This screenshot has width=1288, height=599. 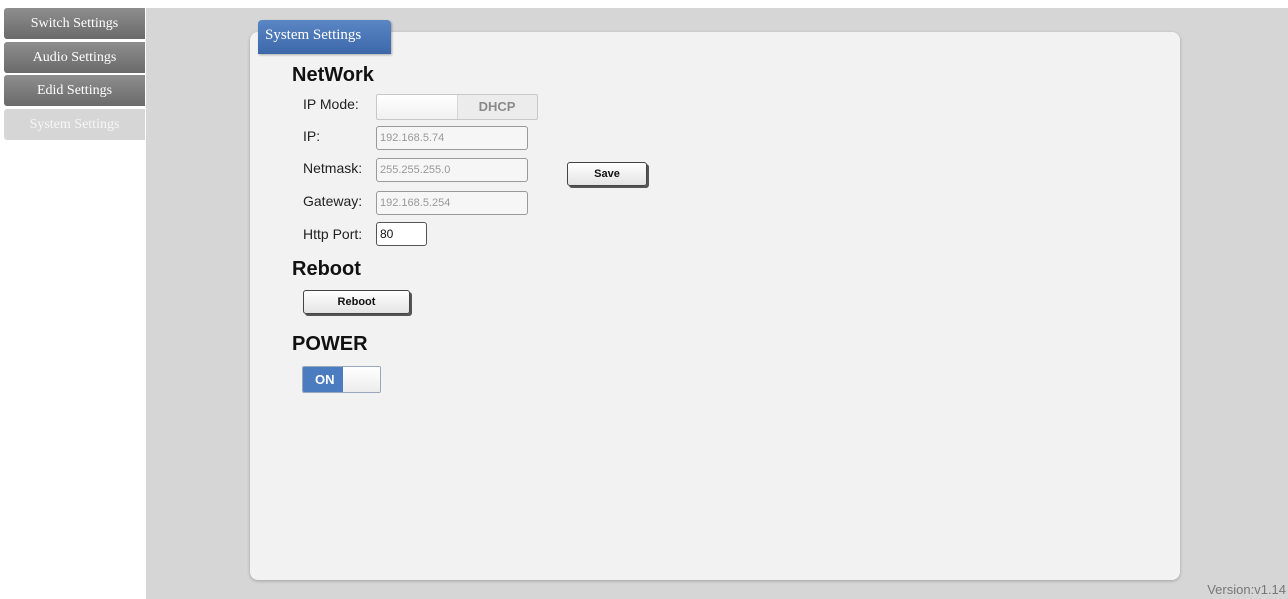 What do you see at coordinates (74, 90) in the screenshot?
I see `sidebar-item-edid-settings: Edid Settings` at bounding box center [74, 90].